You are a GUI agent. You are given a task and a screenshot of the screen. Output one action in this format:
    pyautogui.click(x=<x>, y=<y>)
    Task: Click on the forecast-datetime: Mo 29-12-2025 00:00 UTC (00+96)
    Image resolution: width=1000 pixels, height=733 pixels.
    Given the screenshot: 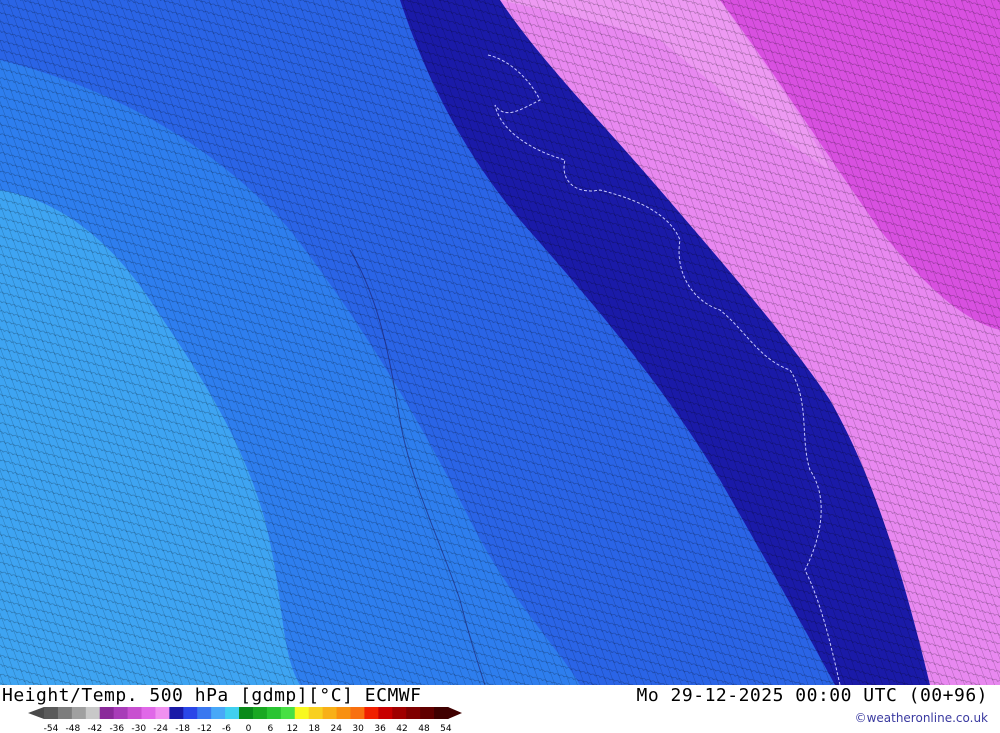 What is the action you would take?
    pyautogui.click(x=812, y=695)
    